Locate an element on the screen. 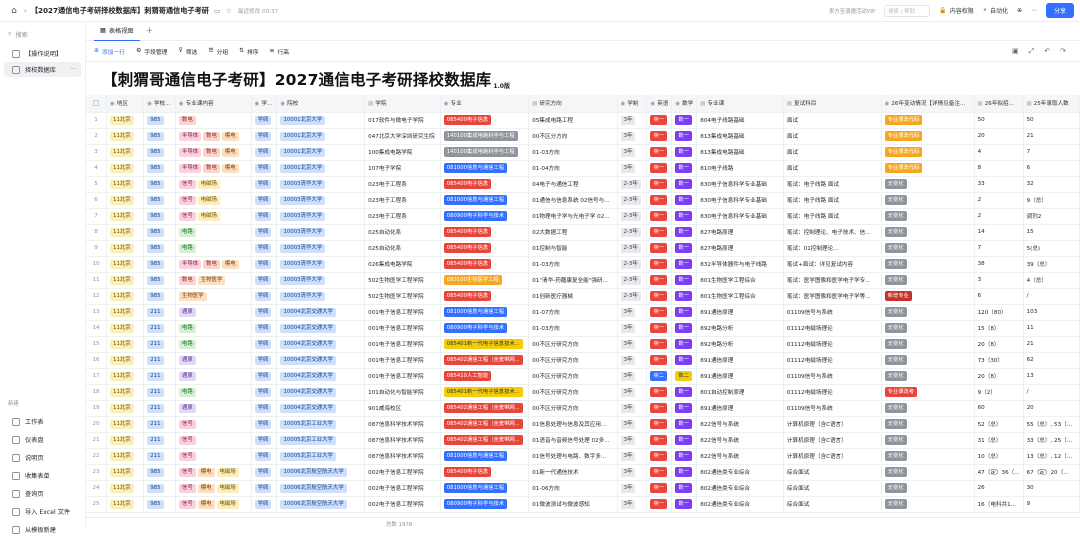 The height and width of the screenshot is (539, 1080). cell-admitted: 103 is located at coordinates (1051, 312).